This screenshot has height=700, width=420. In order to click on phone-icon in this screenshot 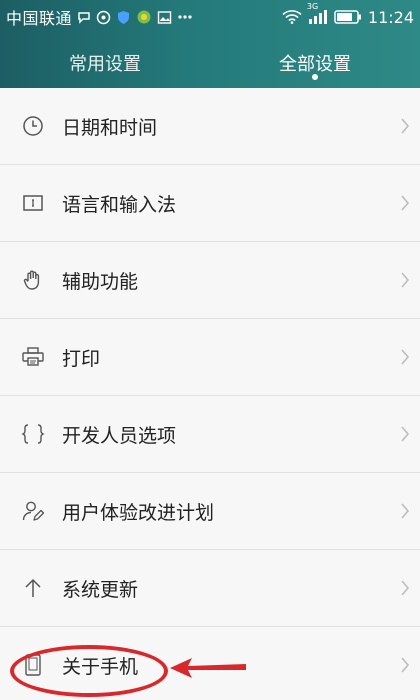, I will do `click(31, 665)`.